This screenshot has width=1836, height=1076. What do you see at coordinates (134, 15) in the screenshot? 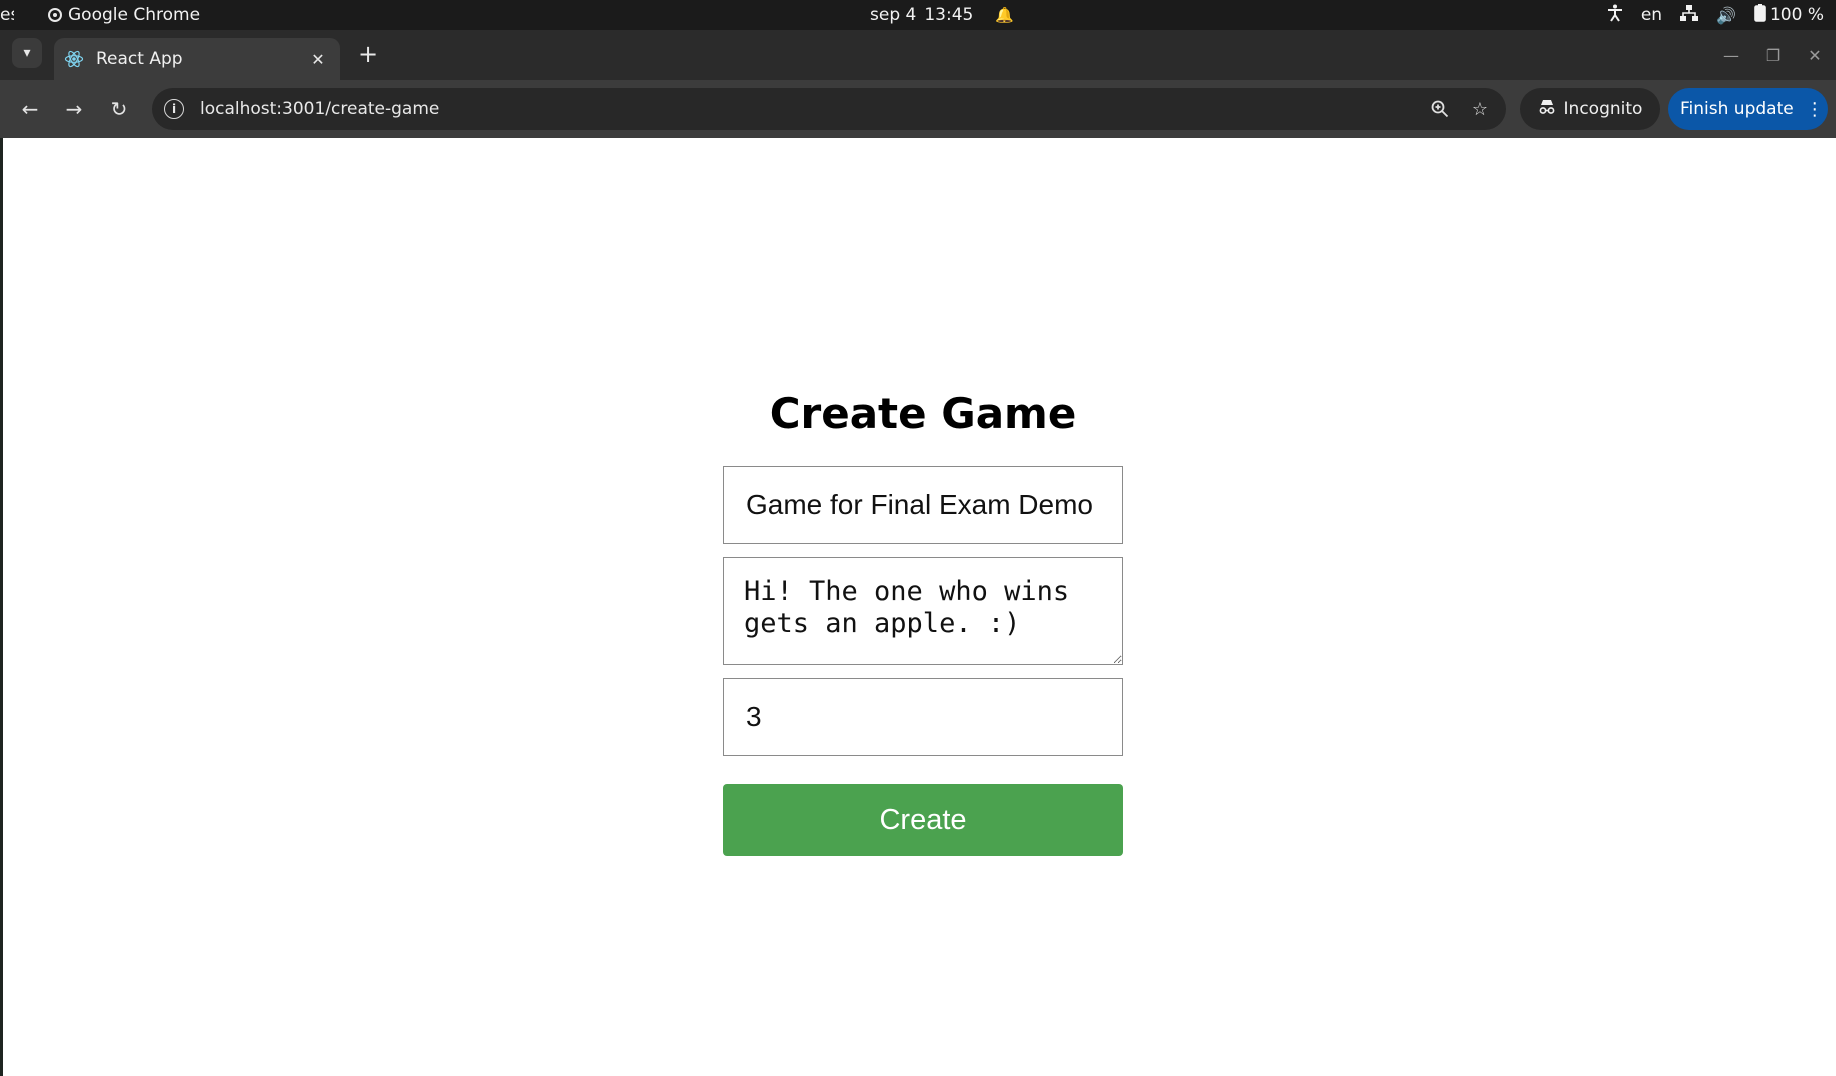
I see `app-name: Google Chrome` at bounding box center [134, 15].